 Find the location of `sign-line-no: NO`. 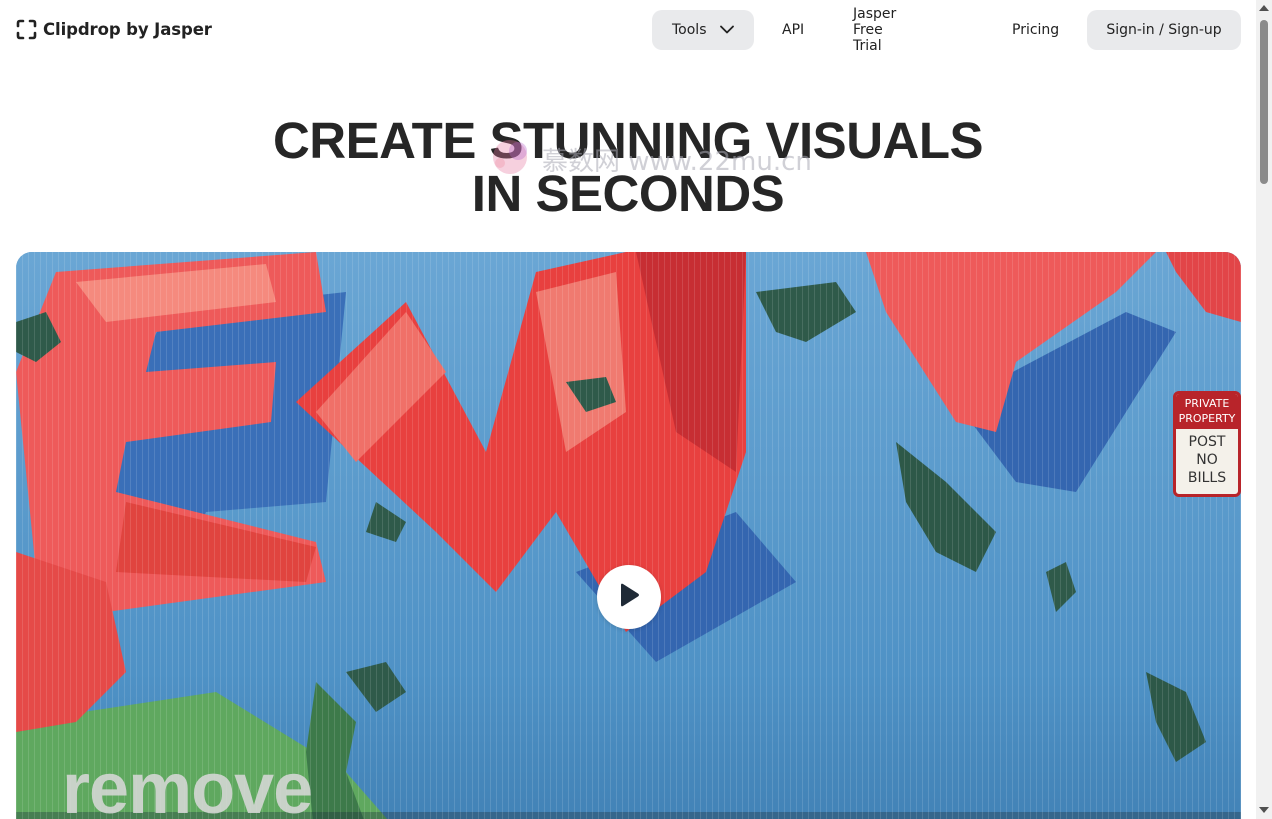

sign-line-no: NO is located at coordinates (1207, 460).